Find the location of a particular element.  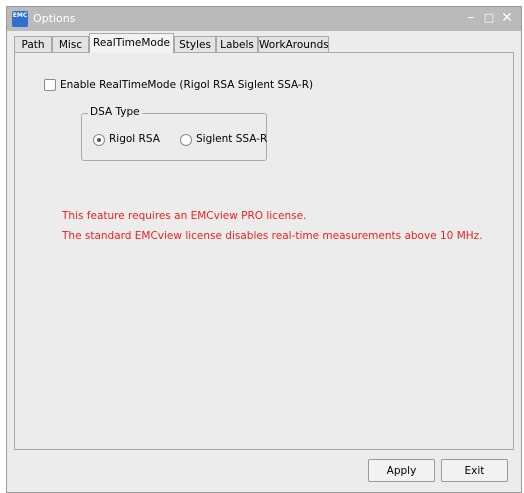

tab-path: Path is located at coordinates (33, 44).